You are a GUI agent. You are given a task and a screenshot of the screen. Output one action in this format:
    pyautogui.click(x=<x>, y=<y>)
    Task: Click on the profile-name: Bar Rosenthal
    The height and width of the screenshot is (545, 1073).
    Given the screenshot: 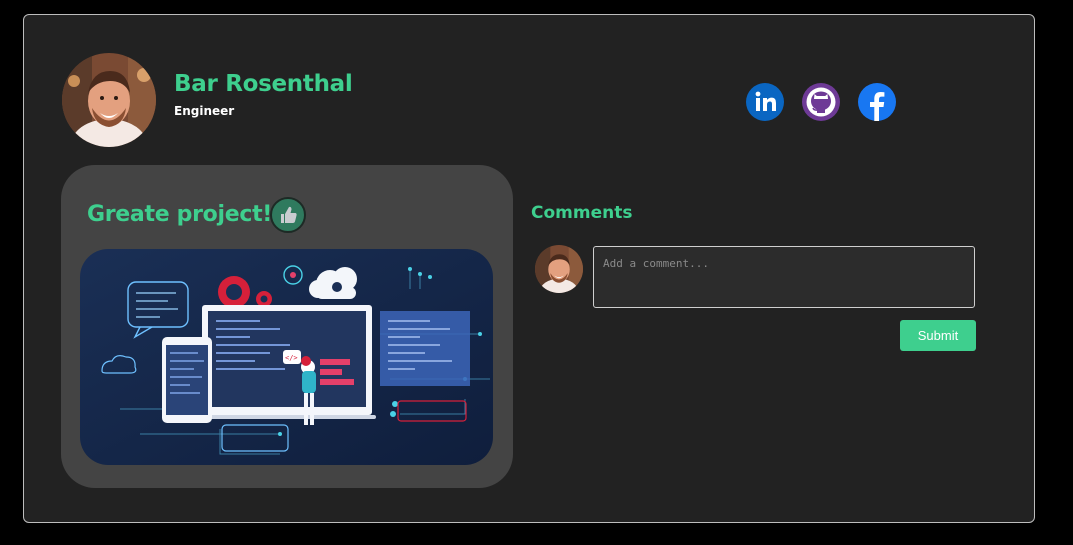 What is the action you would take?
    pyautogui.click(x=263, y=84)
    